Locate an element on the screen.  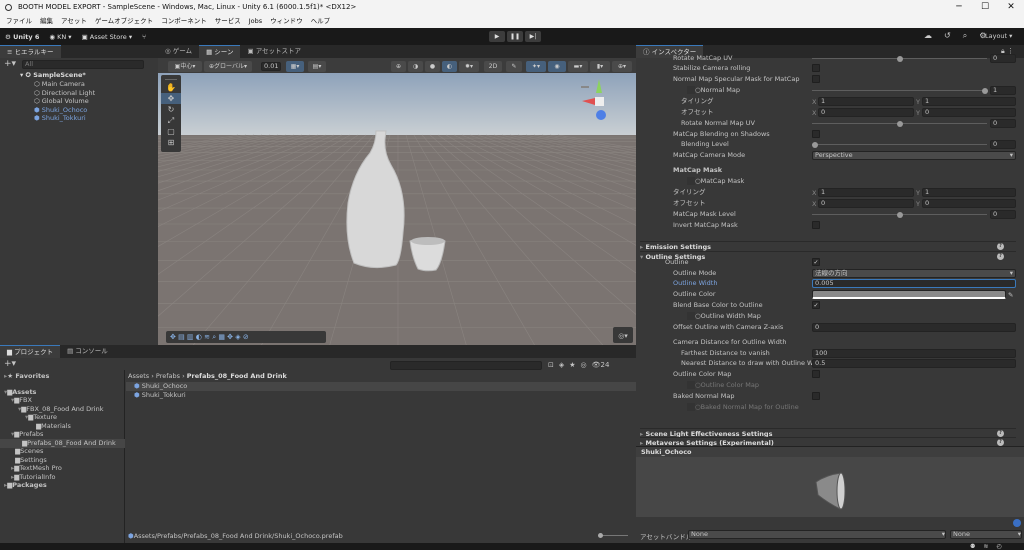
close-button: ✕ is located at coordinates (1011, 7).